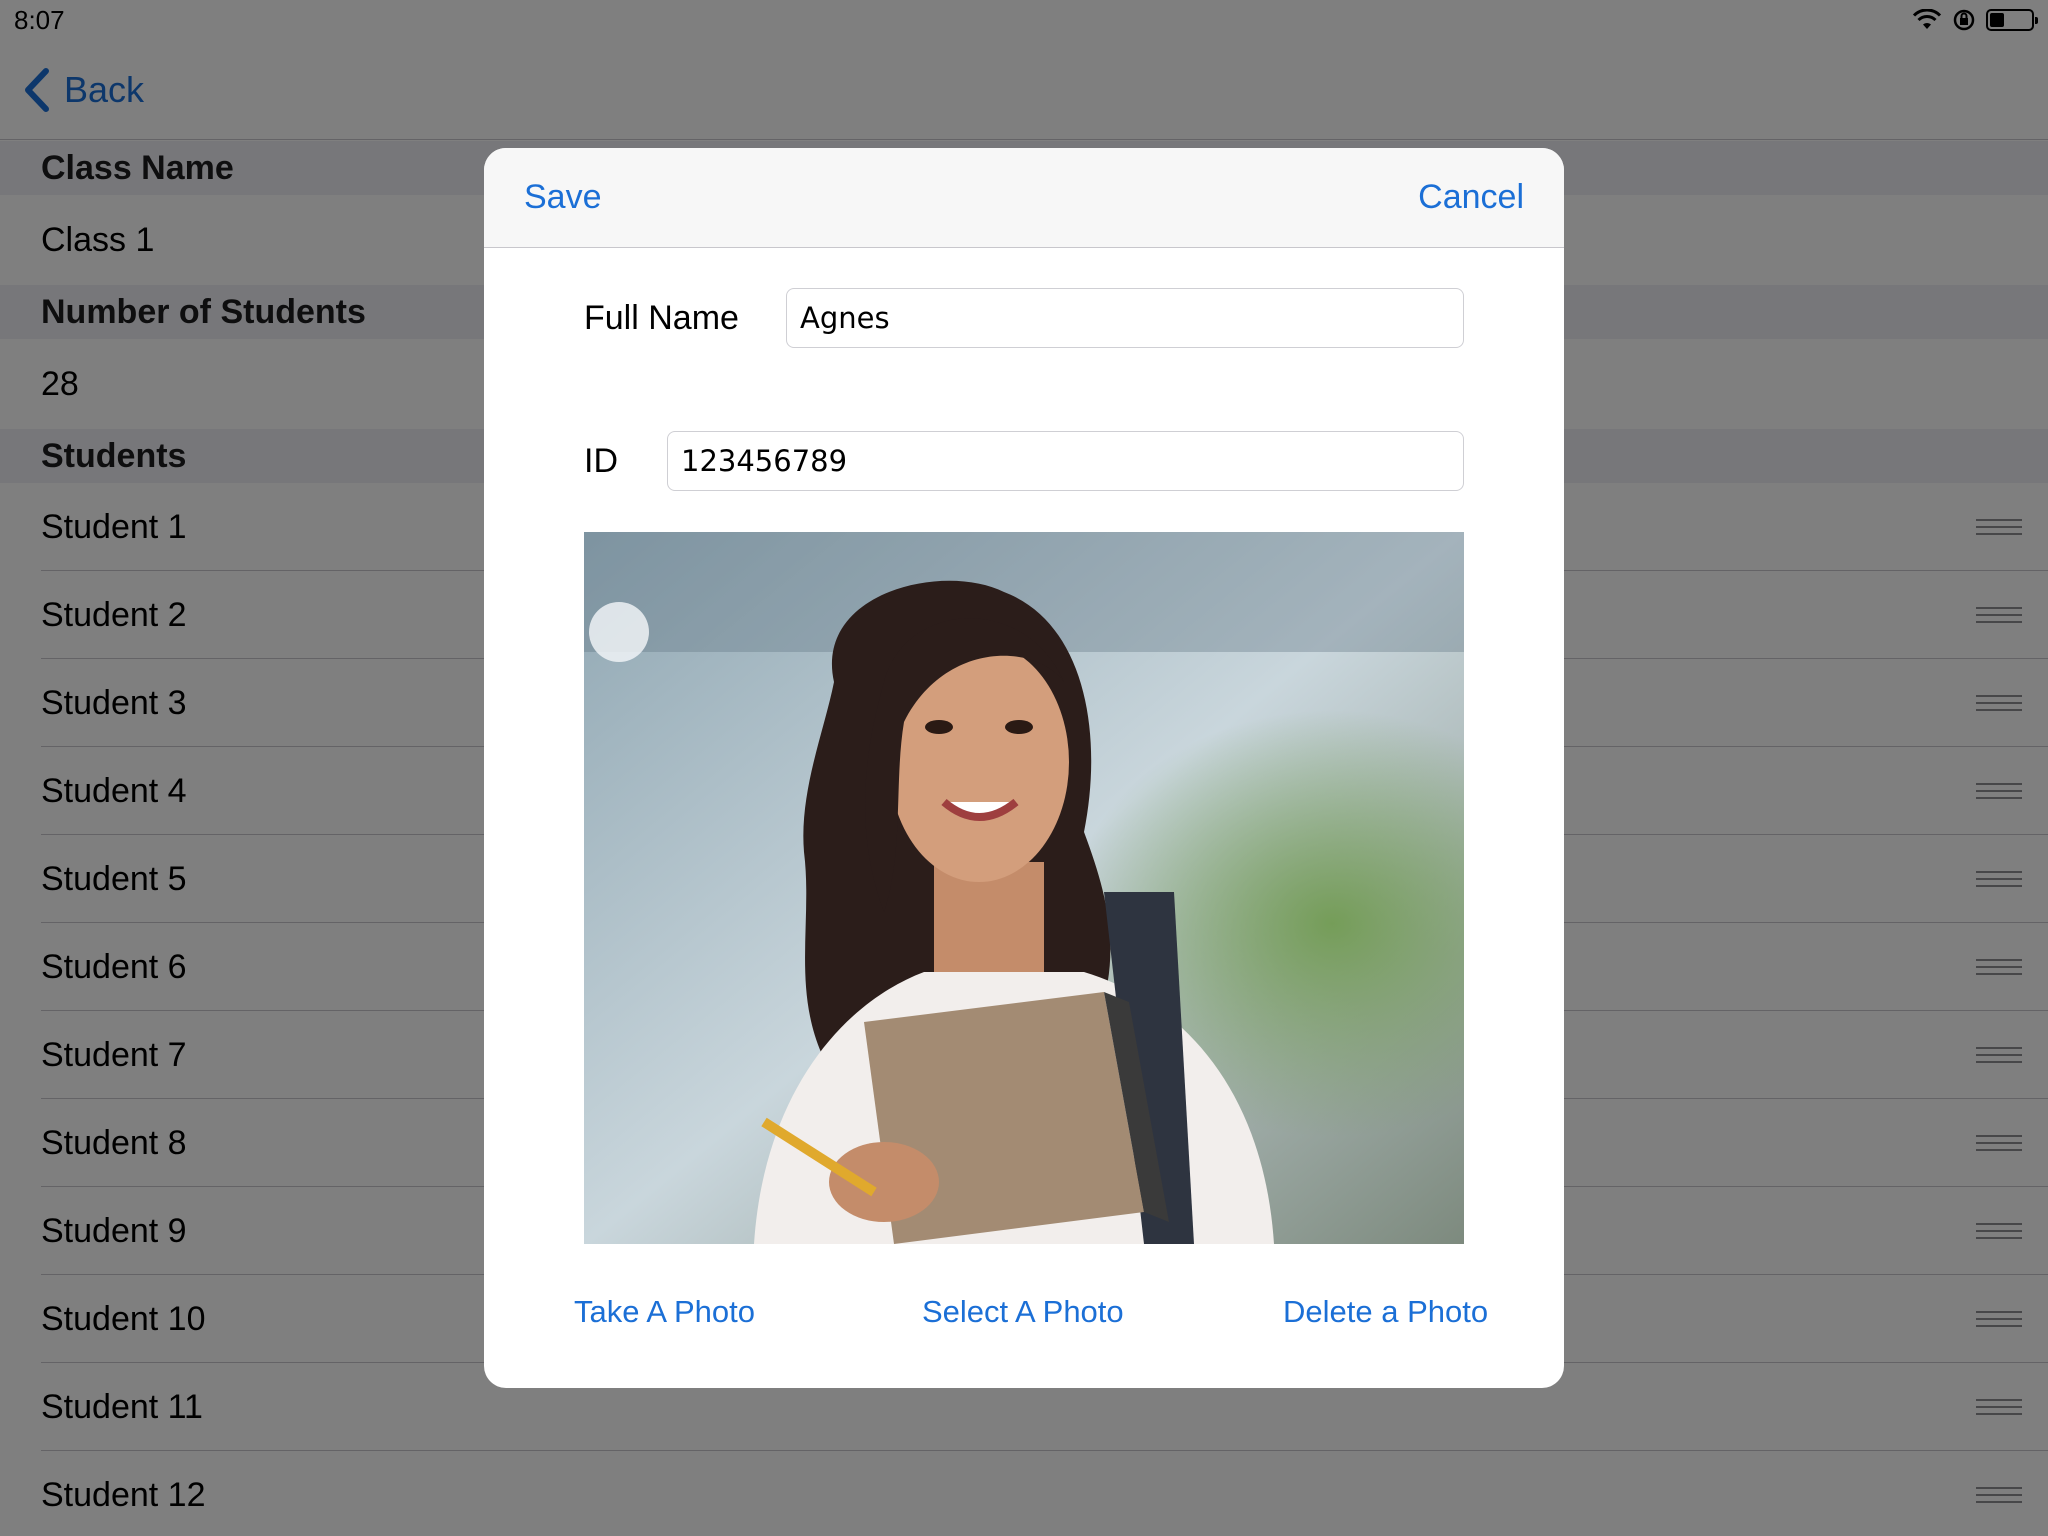 The width and height of the screenshot is (2048, 1536). What do you see at coordinates (664, 1312) in the screenshot?
I see `take-photo-button: Take A Photo` at bounding box center [664, 1312].